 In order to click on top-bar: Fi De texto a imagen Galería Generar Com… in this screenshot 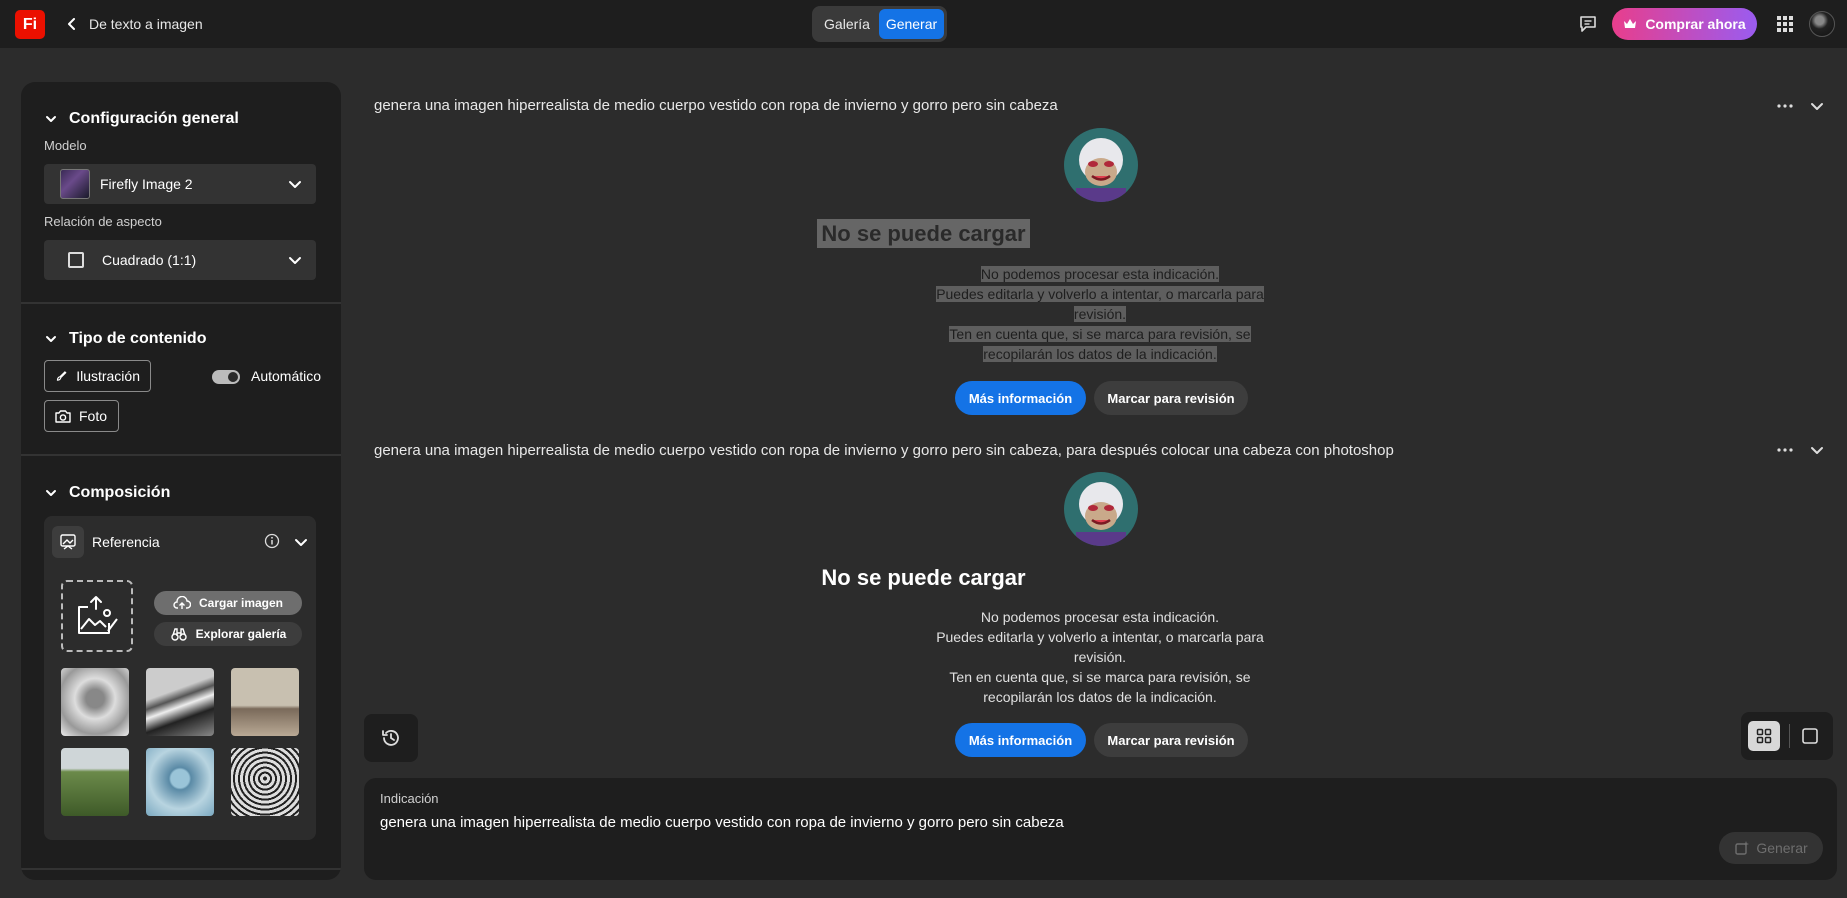, I will do `click(923, 24)`.